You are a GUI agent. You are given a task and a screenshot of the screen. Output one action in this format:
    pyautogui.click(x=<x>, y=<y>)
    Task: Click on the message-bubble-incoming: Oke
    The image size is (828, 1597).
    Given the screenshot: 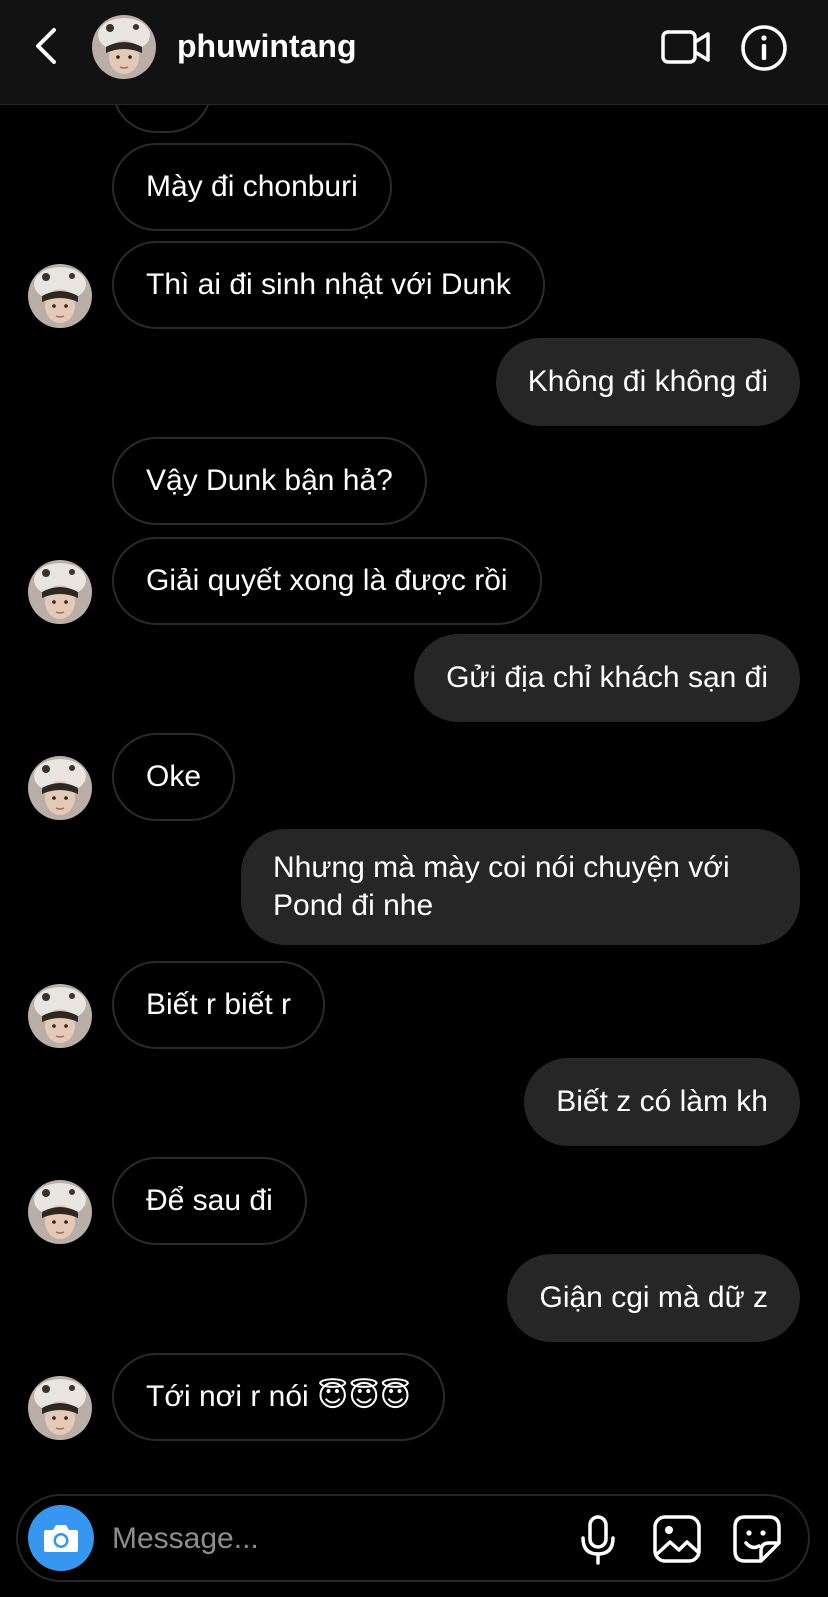 What is the action you would take?
    pyautogui.click(x=174, y=777)
    